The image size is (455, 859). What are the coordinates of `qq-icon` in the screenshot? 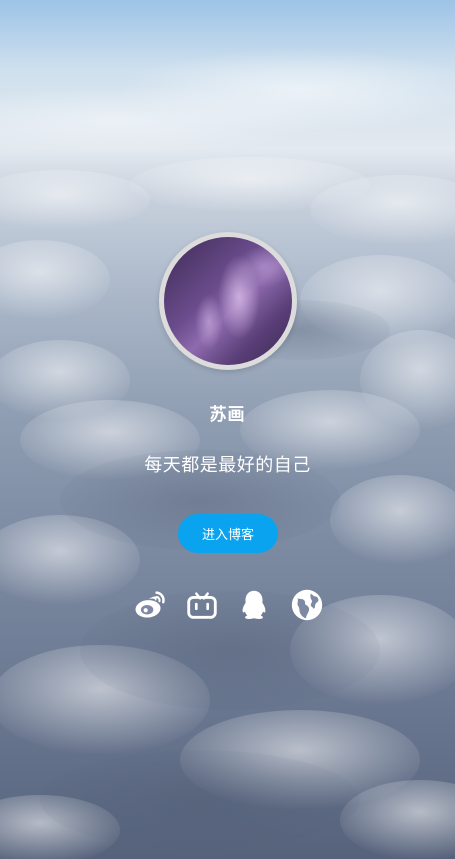 It's located at (254, 605).